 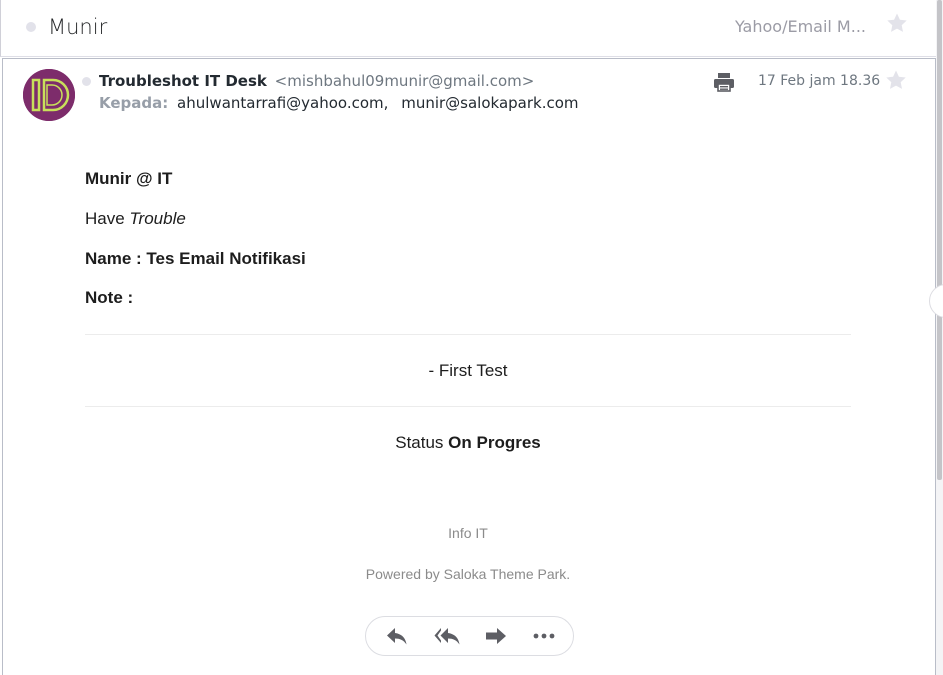 What do you see at coordinates (489, 103) in the screenshot?
I see `recipient: munir@salokapark.com` at bounding box center [489, 103].